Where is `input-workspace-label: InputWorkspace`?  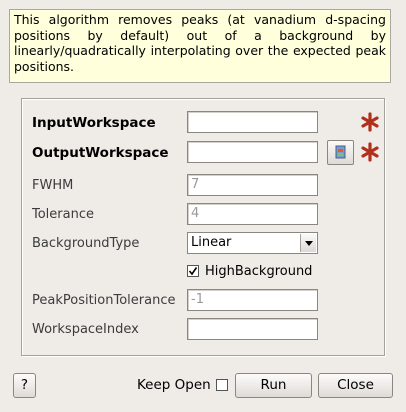
input-workspace-label: InputWorkspace is located at coordinates (94, 123).